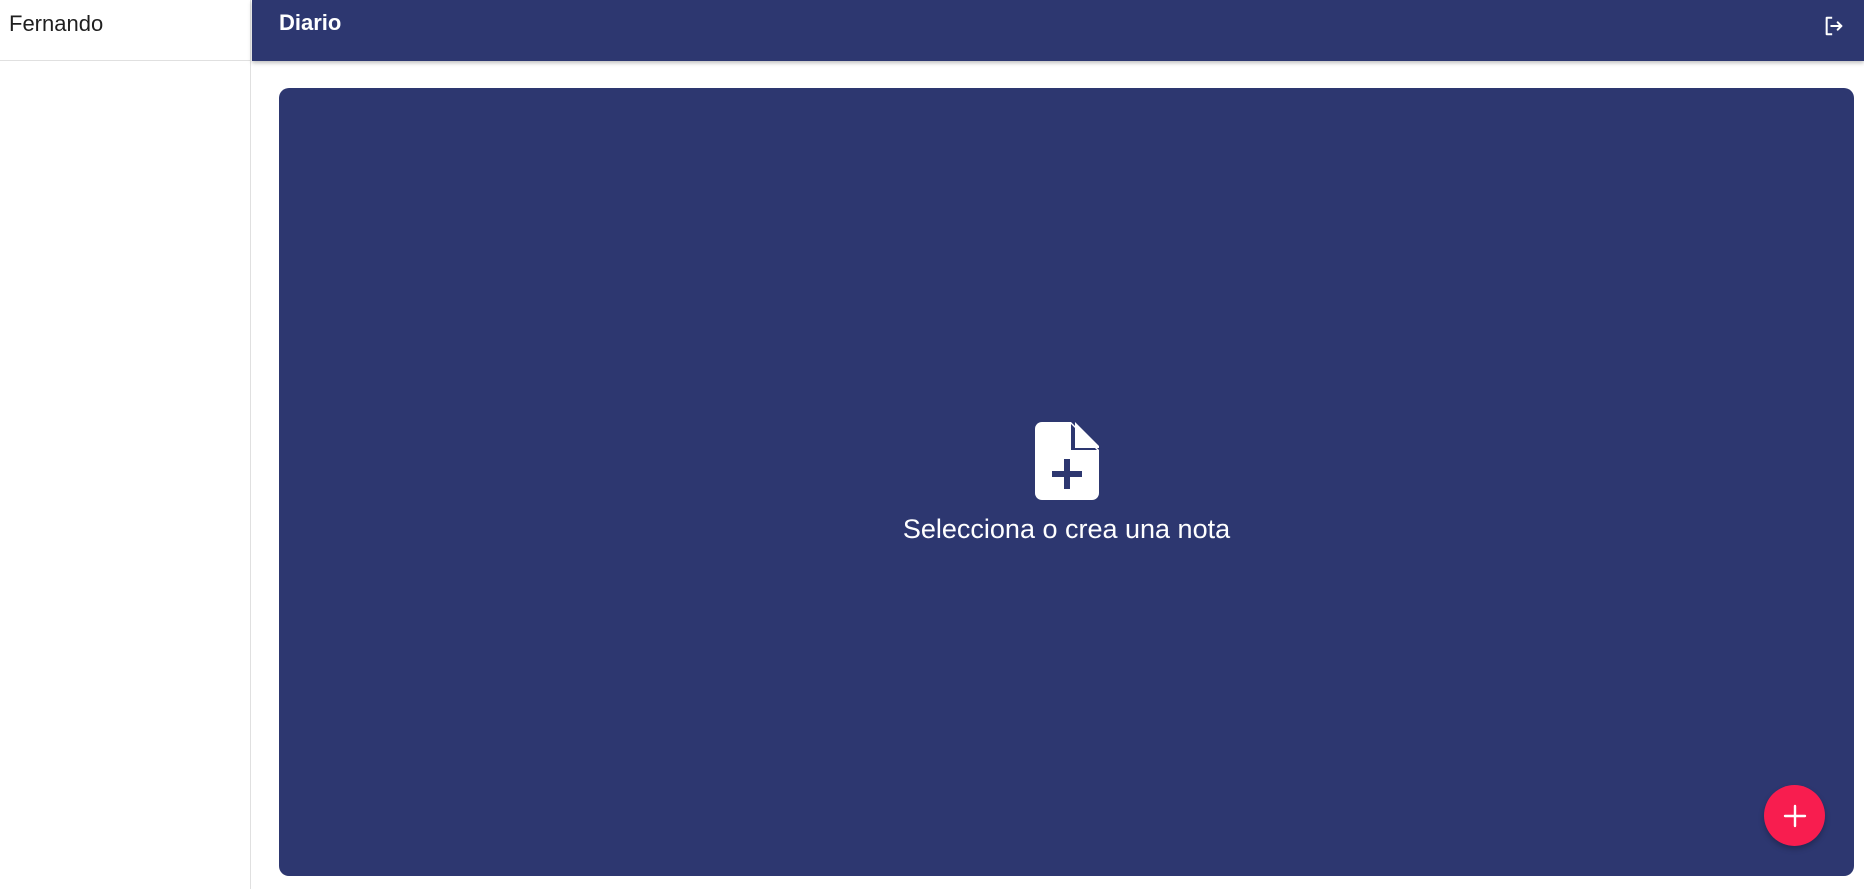  What do you see at coordinates (1066, 529) in the screenshot?
I see `empty-state-message: Selecciona o crea una nota` at bounding box center [1066, 529].